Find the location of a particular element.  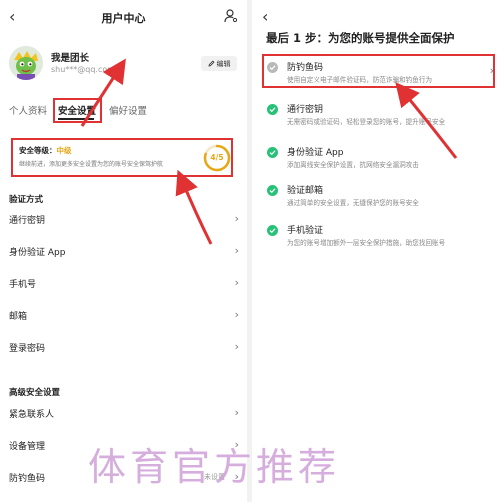

edit-profile-label: 编辑 is located at coordinates (223, 63).